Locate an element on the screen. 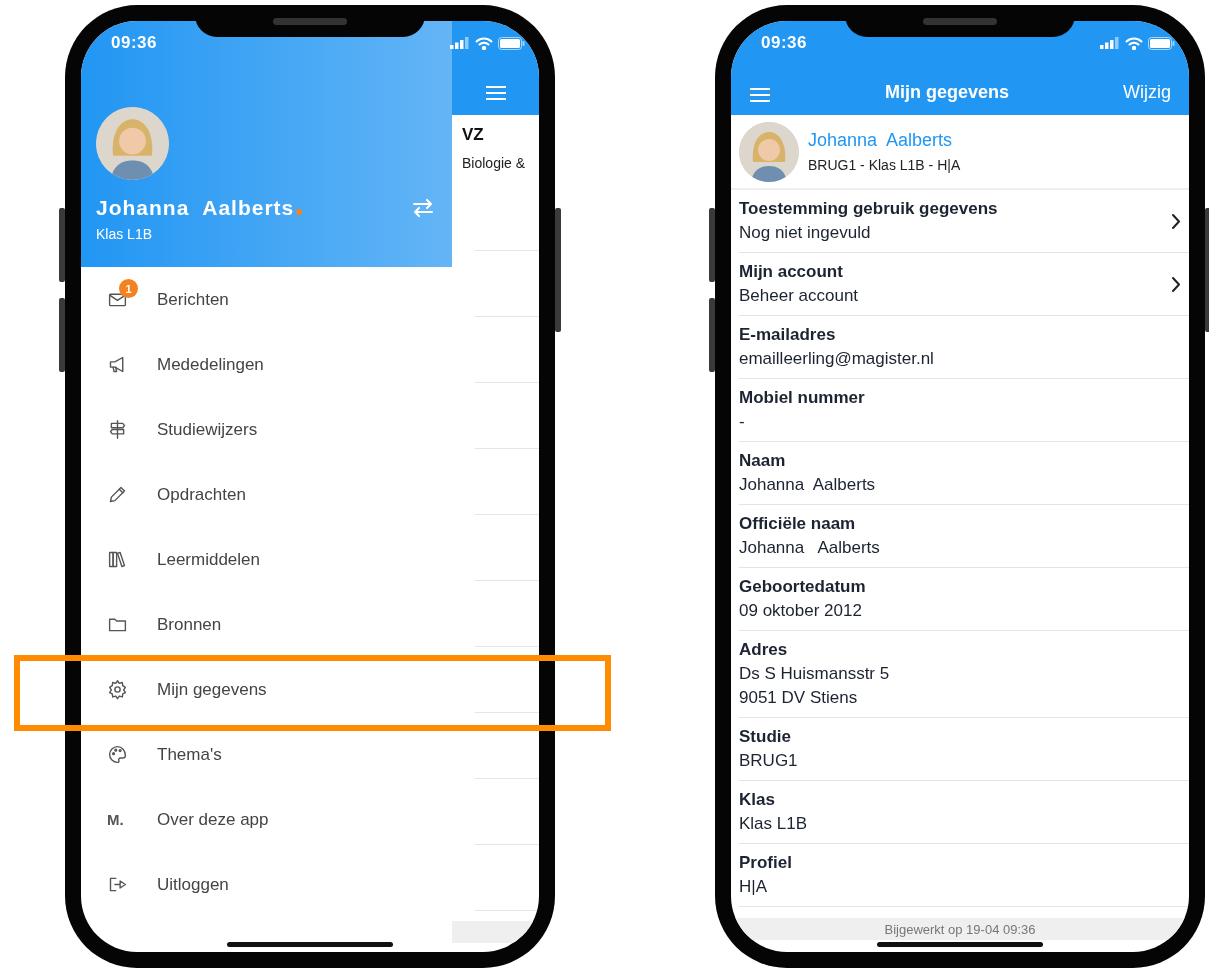 The width and height of the screenshot is (1209, 968). field-value: Beheer account is located at coordinates (799, 296).